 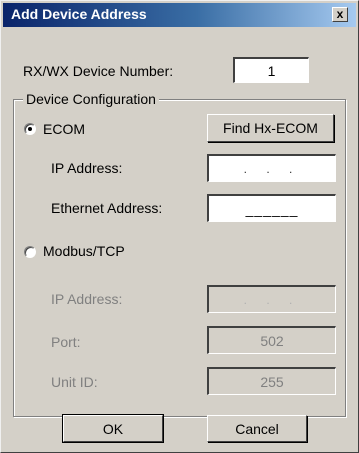 I want to click on port-label: Port:, so click(x=66, y=342).